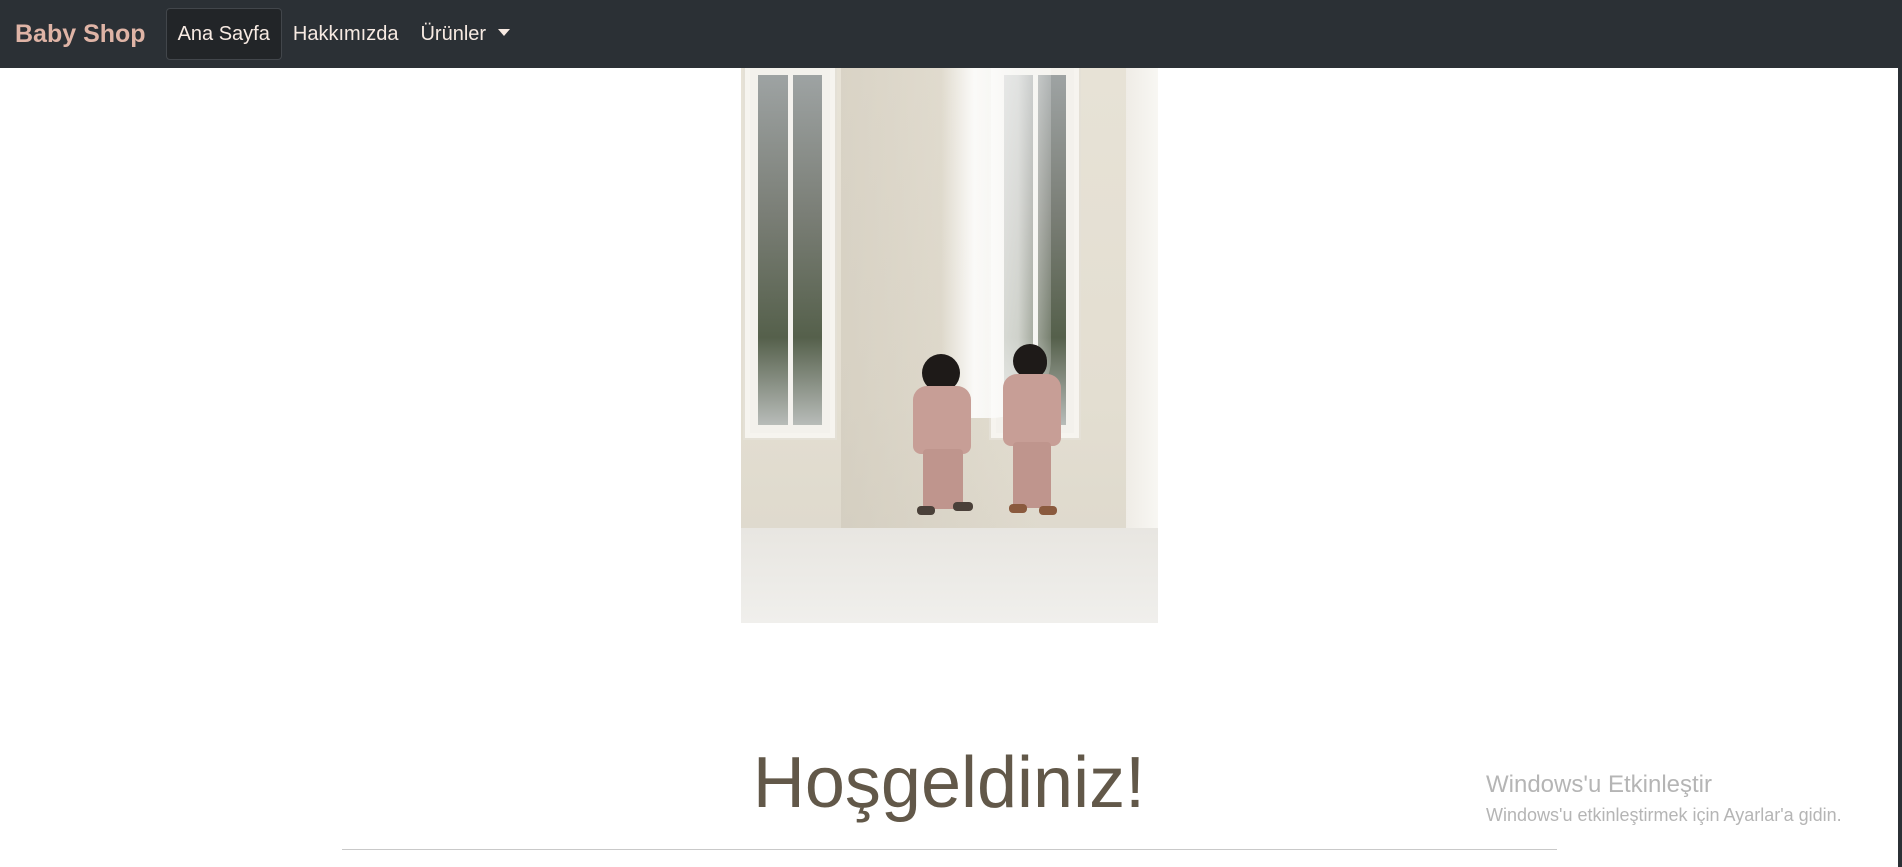  What do you see at coordinates (504, 32) in the screenshot?
I see `caret-down-icon` at bounding box center [504, 32].